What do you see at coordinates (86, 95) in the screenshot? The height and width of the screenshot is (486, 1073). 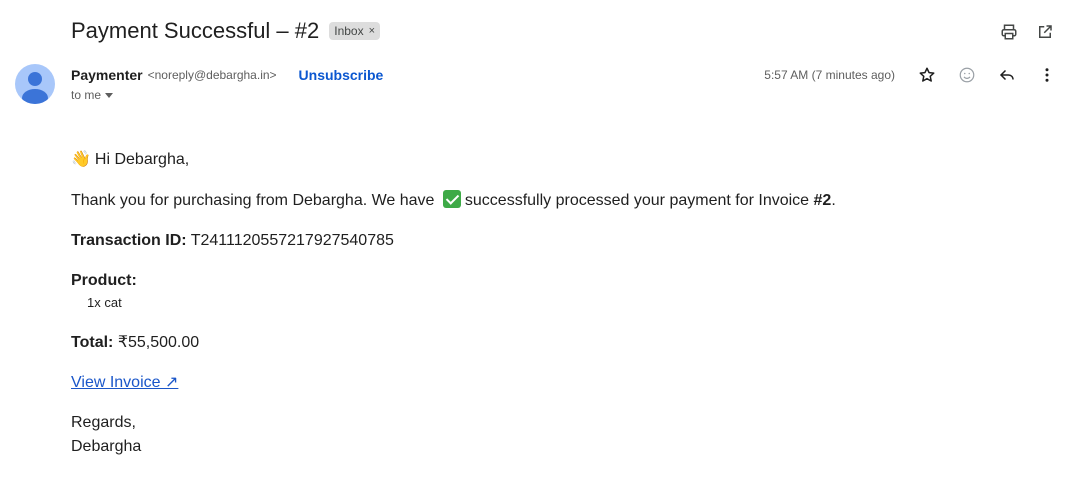 I see `recipient-text: to me` at bounding box center [86, 95].